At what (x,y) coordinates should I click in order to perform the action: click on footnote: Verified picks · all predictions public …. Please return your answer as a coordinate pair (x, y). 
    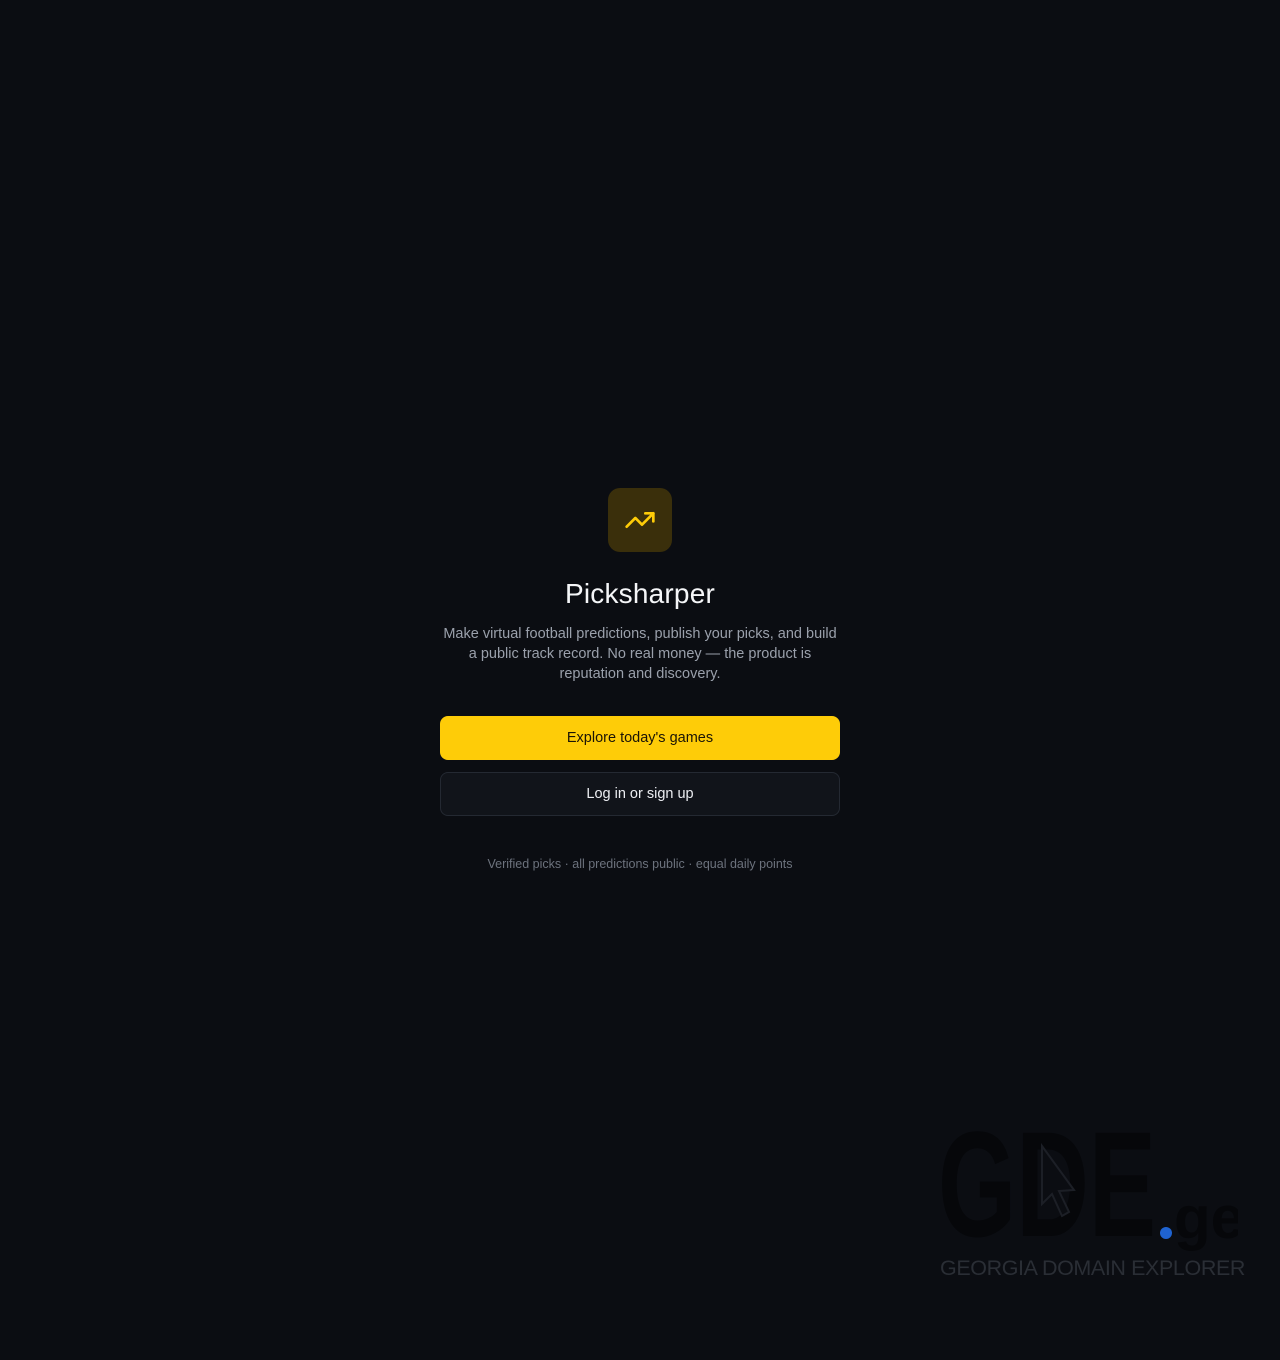
    Looking at the image, I should click on (640, 864).